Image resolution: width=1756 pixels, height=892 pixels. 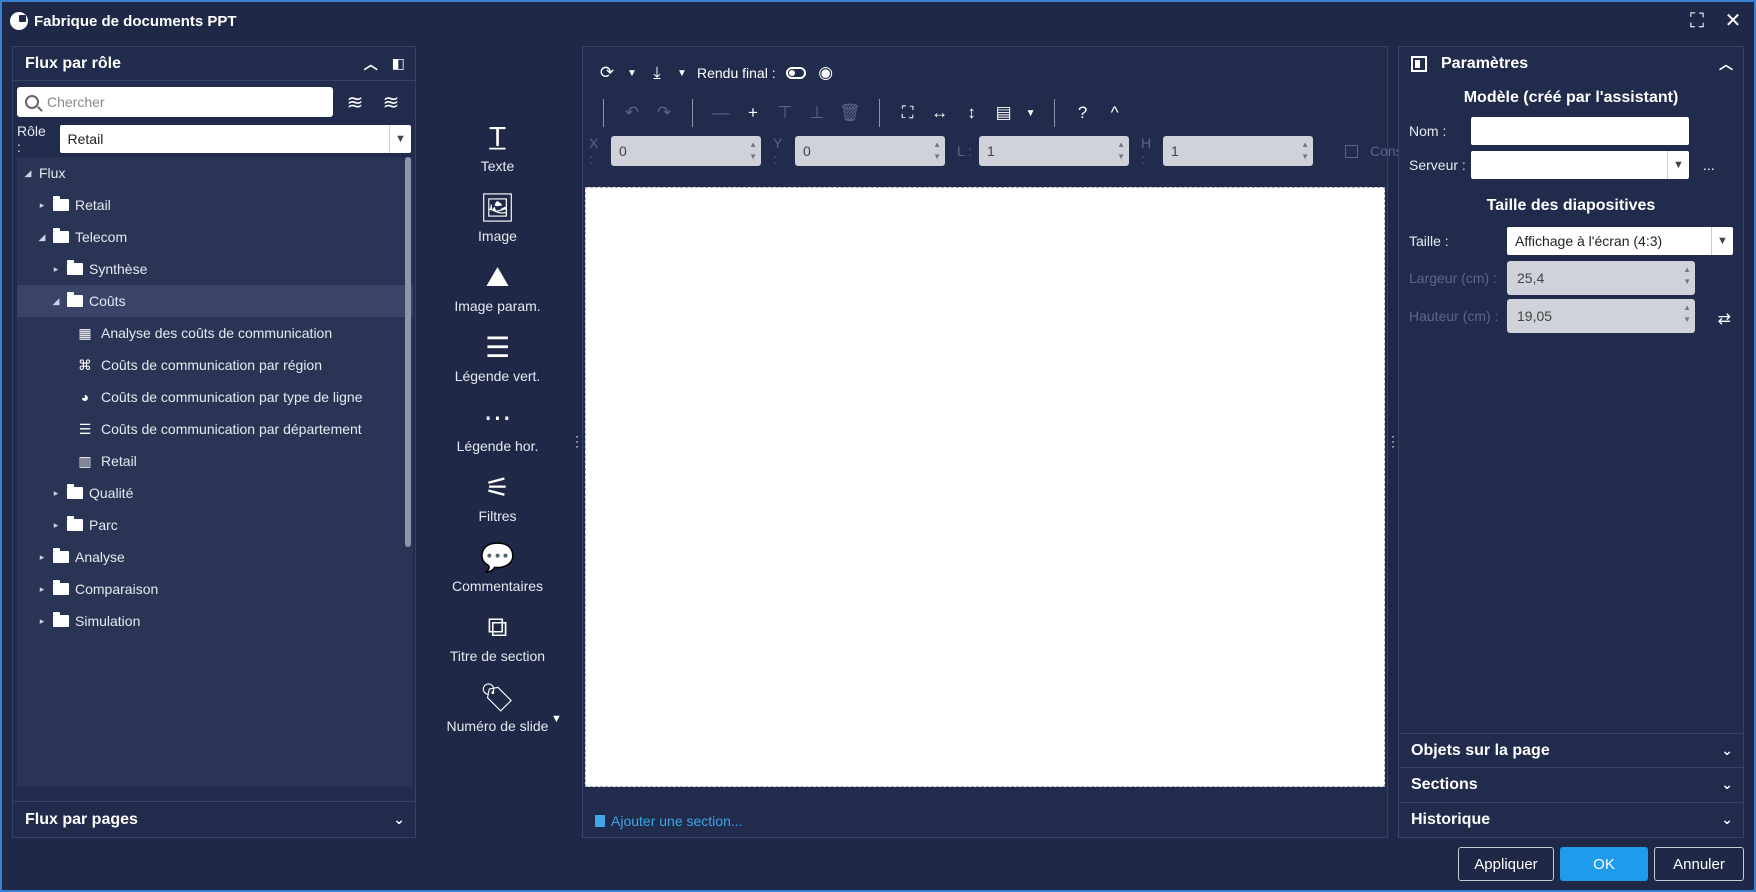 What do you see at coordinates (577, 441) in the screenshot?
I see `left-splitter-handle: · · ·` at bounding box center [577, 441].